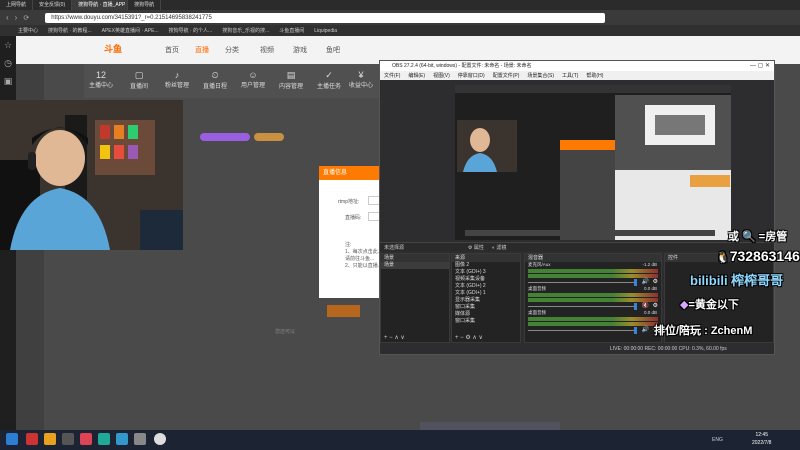  What do you see at coordinates (506, 75) in the screenshot?
I see `obs-menu-profile: 配置文件(P)` at bounding box center [506, 75].